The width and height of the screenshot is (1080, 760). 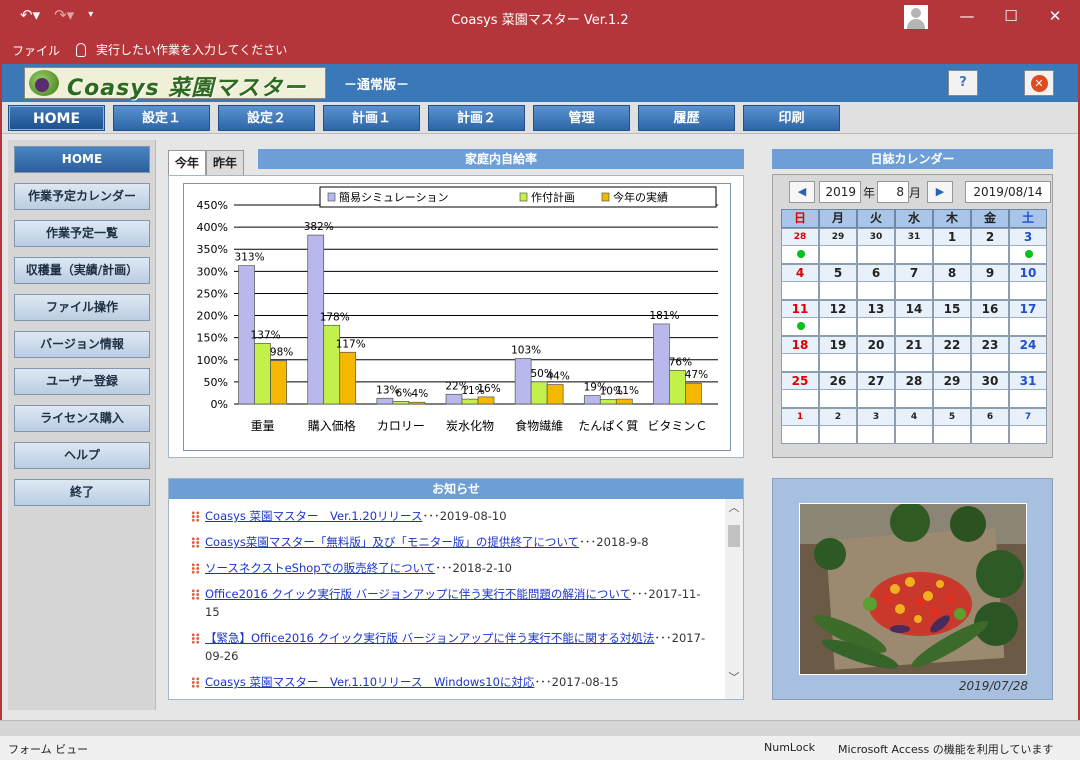 What do you see at coordinates (876, 318) in the screenshot?
I see `calendar-day: 13` at bounding box center [876, 318].